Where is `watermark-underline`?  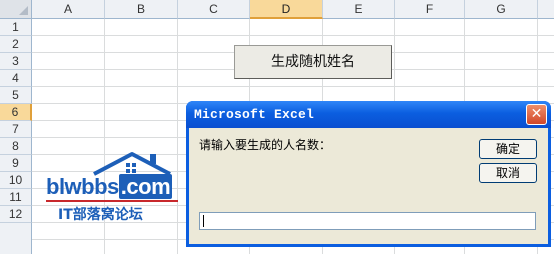
watermark-underline is located at coordinates (112, 201).